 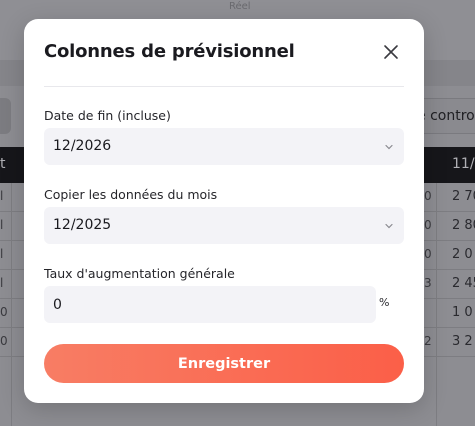 I want to click on rate-label: Taux d'augmentation générale, so click(x=139, y=273).